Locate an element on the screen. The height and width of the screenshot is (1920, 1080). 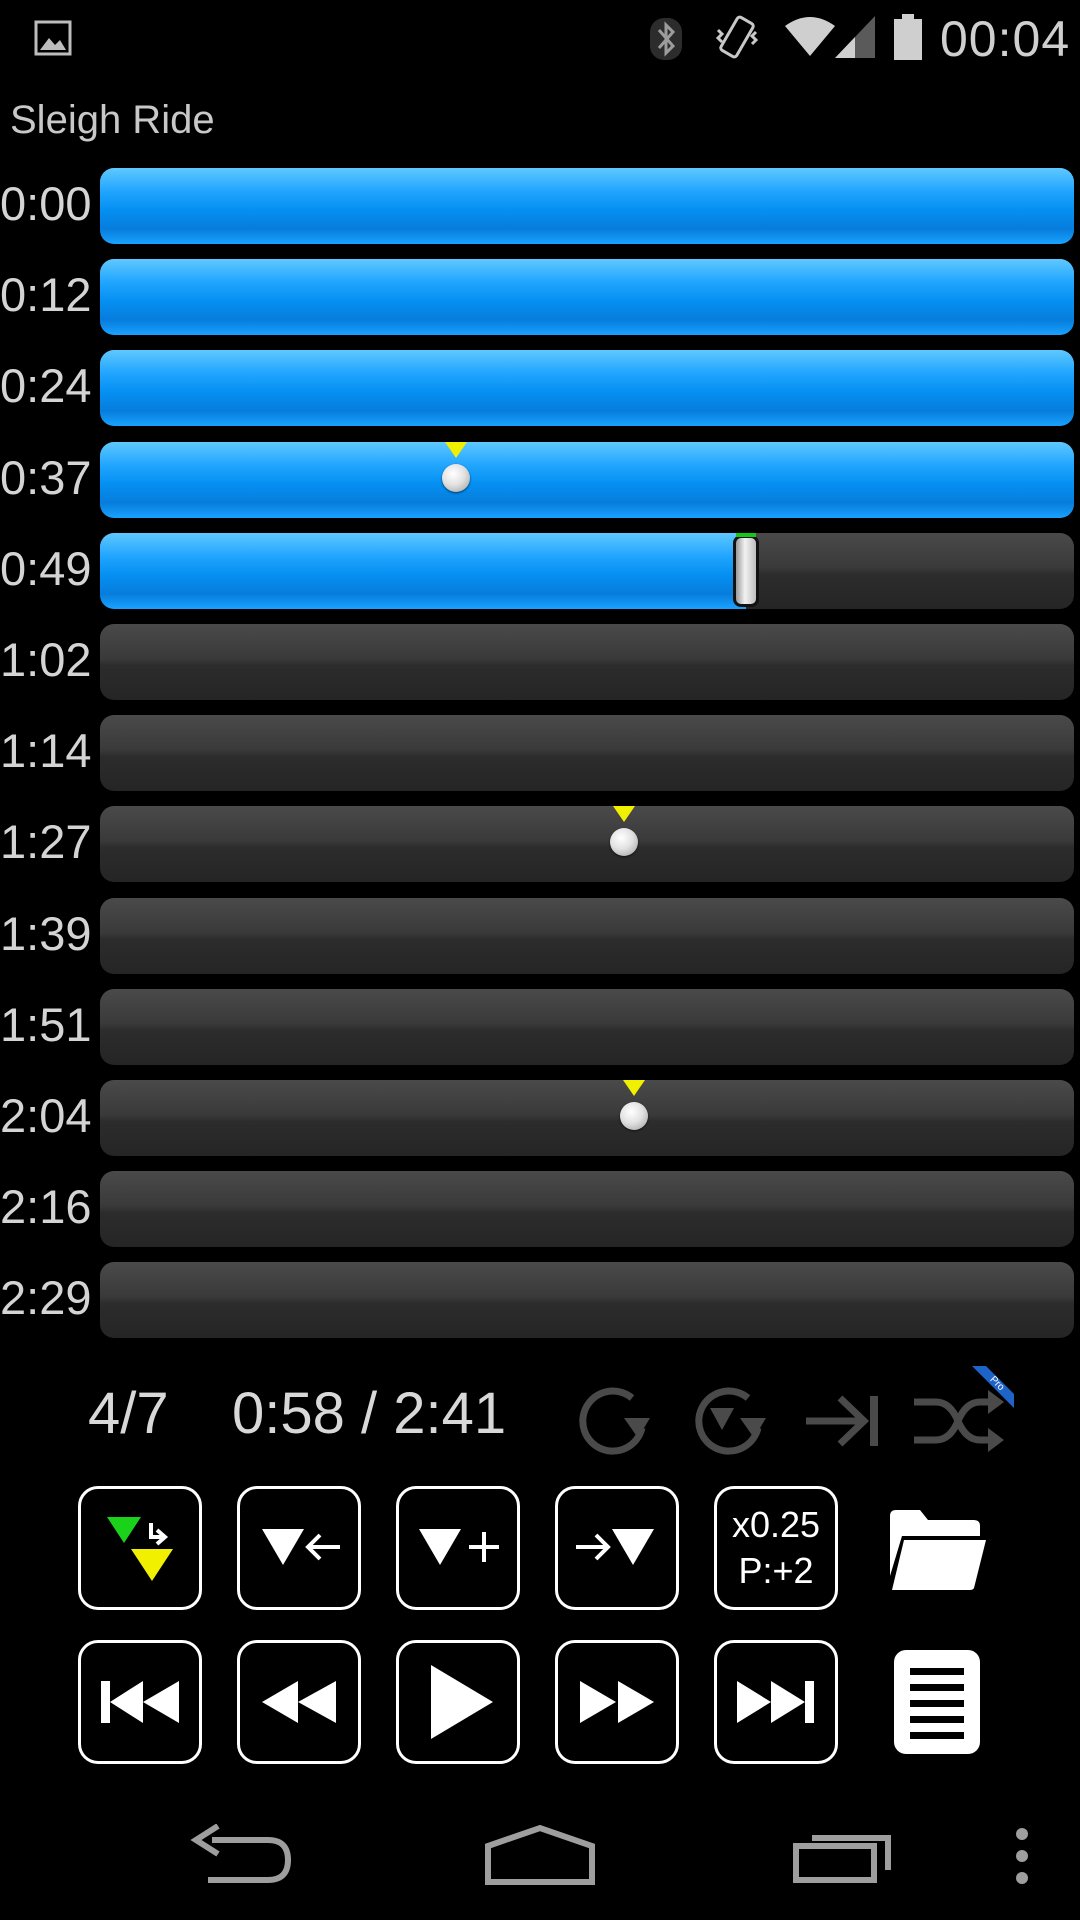
timeline-row: 2:16 is located at coordinates (540, 1209).